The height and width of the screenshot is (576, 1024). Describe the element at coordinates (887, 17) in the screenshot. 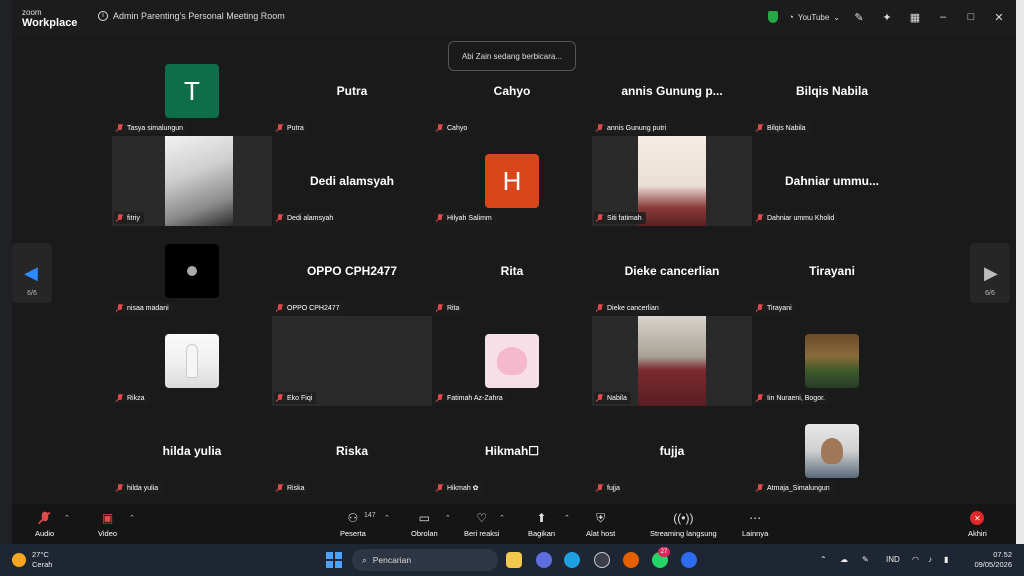

I see `sparkle-icon: ✦` at that location.